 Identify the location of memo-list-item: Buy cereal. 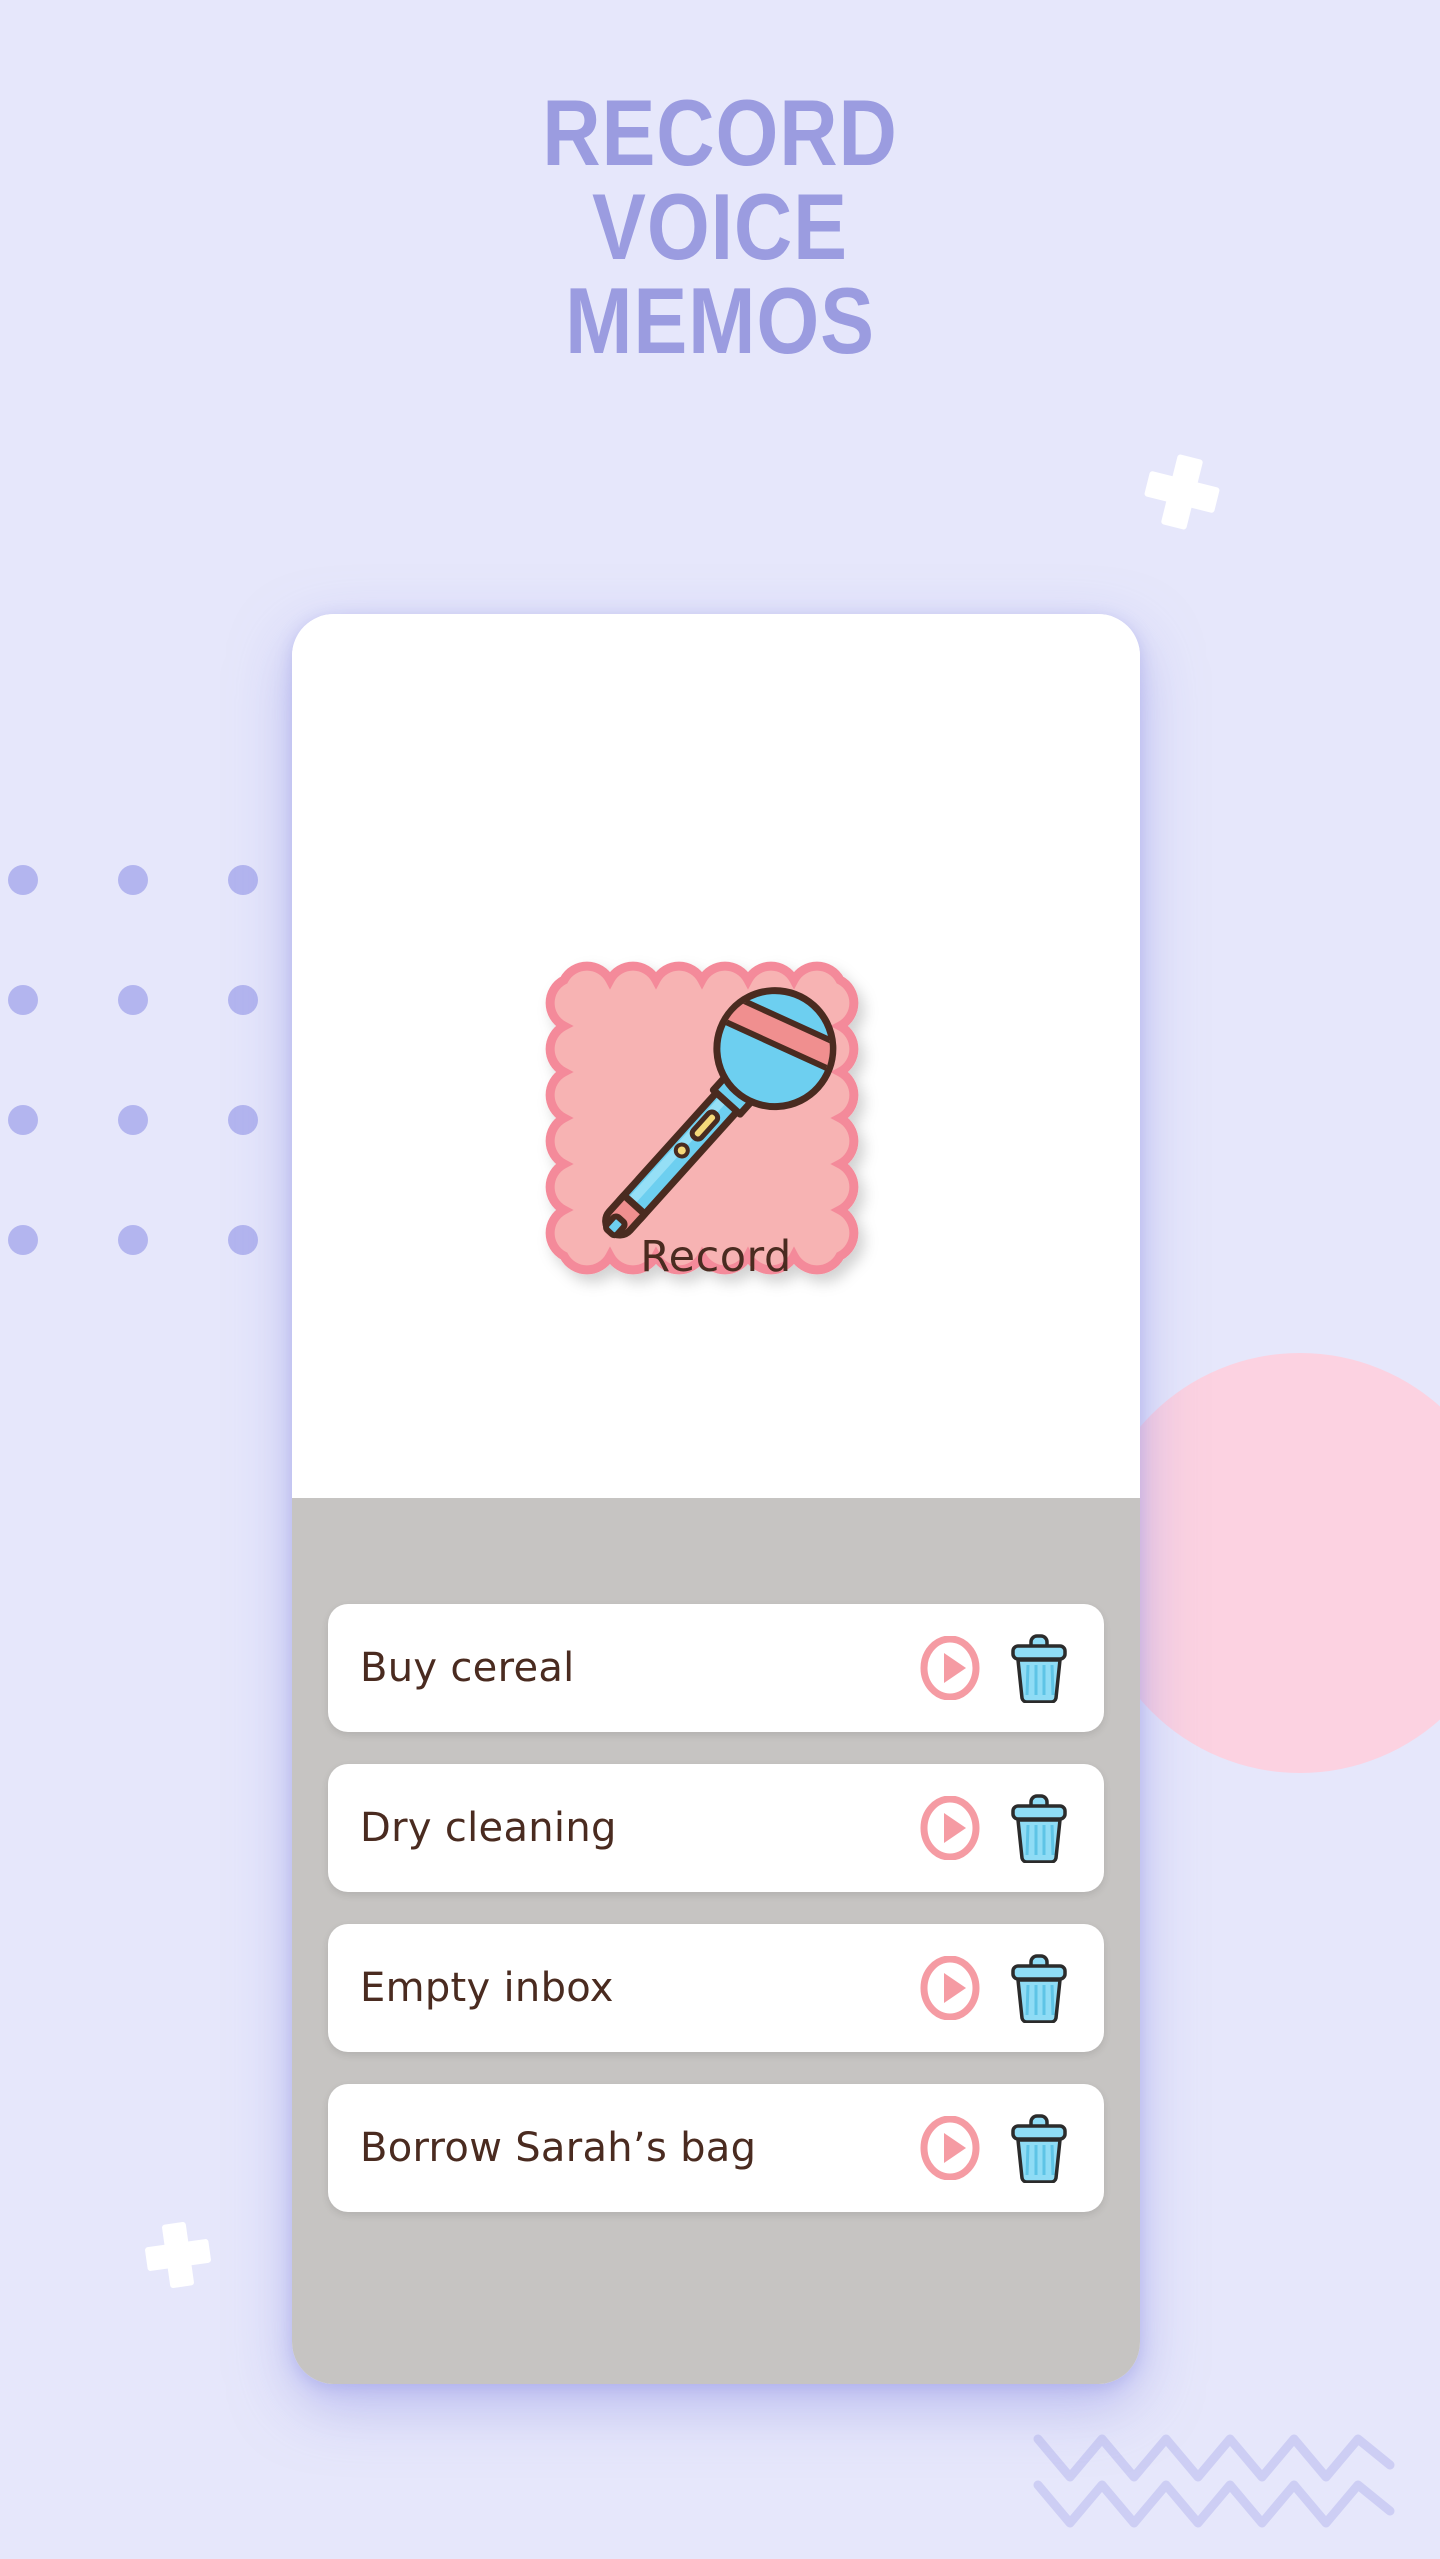
(716, 1668).